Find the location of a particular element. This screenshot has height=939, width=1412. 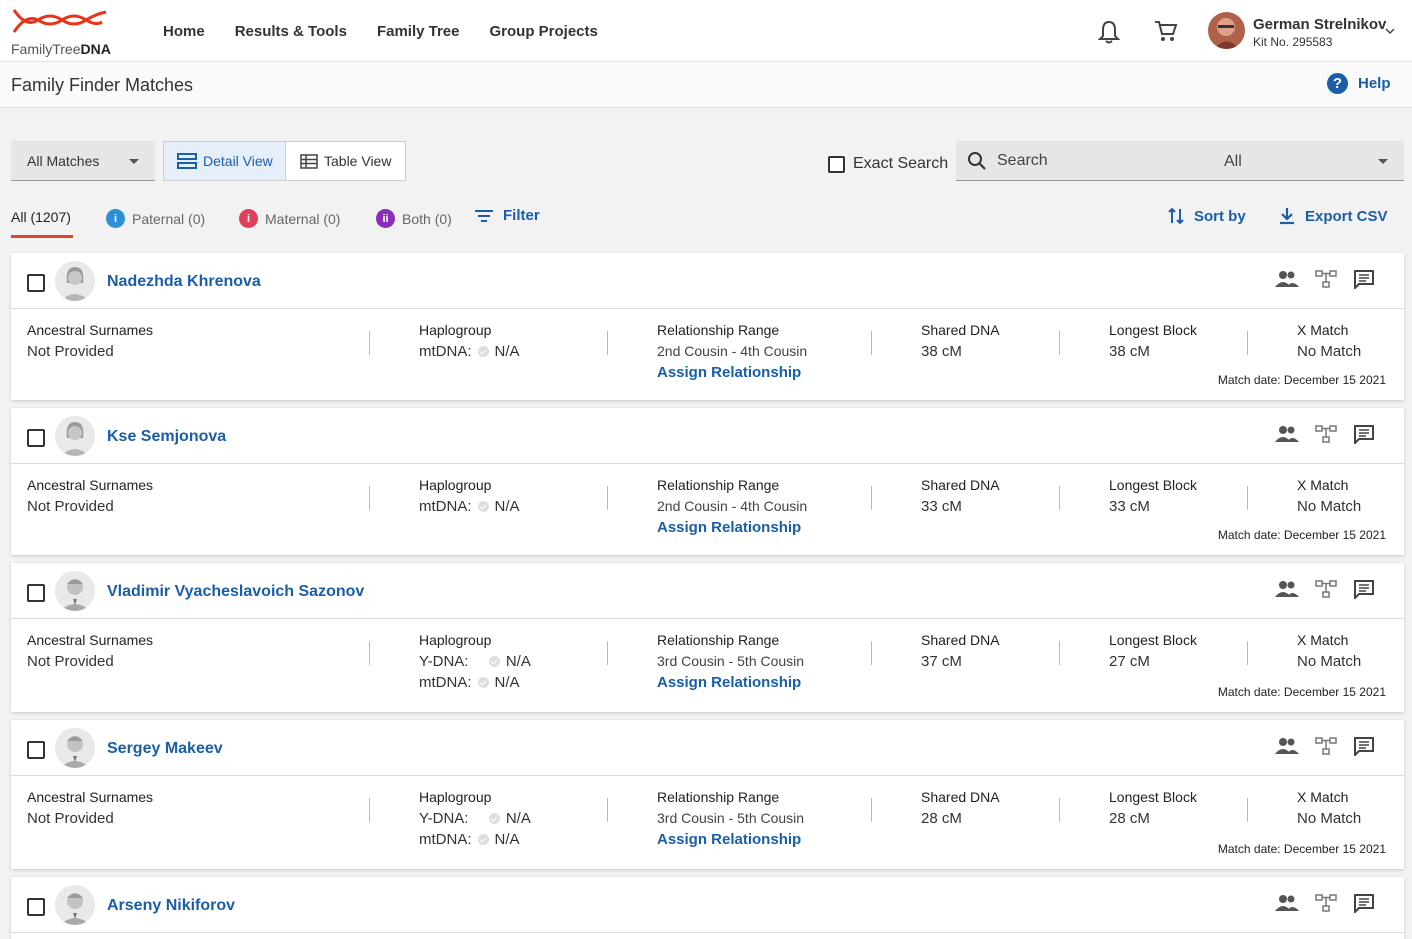

haplogroup: Haplogroup Y-DNA: N/A mtDNA: N/A is located at coordinates (475, 818).